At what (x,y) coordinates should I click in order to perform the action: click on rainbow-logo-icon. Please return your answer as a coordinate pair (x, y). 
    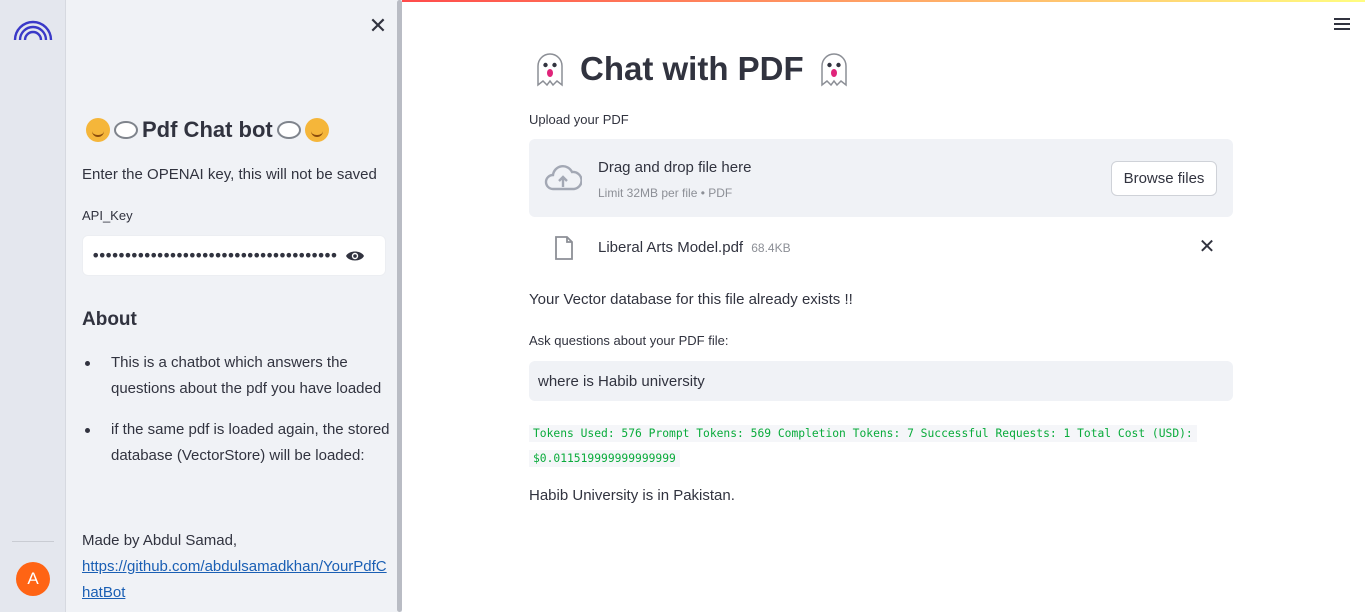
    Looking at the image, I should click on (33, 29).